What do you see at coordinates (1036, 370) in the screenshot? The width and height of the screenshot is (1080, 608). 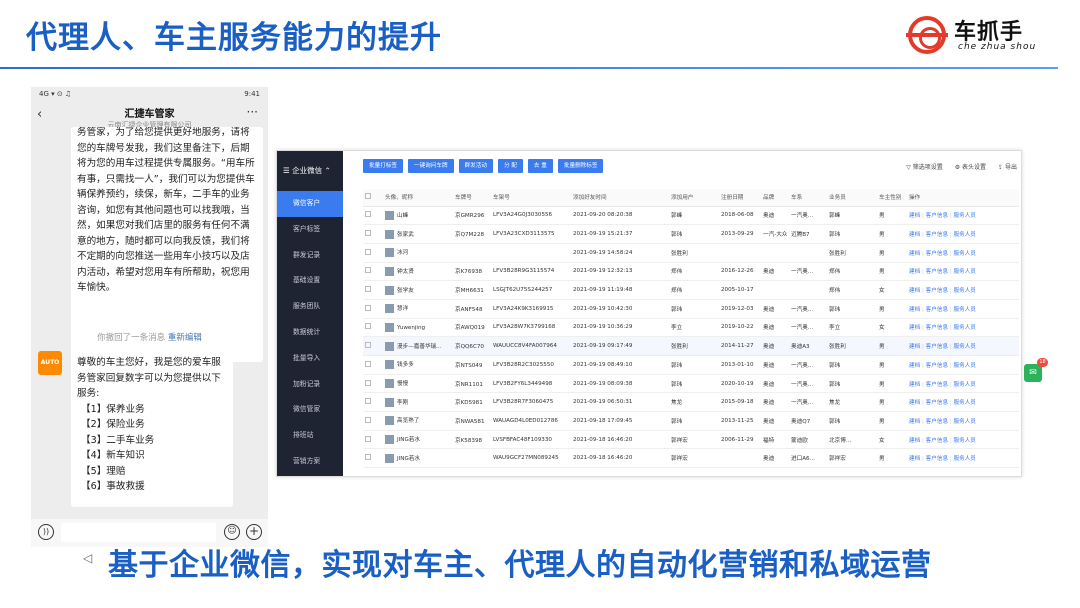 I see `wechat-icon: ✉` at bounding box center [1036, 370].